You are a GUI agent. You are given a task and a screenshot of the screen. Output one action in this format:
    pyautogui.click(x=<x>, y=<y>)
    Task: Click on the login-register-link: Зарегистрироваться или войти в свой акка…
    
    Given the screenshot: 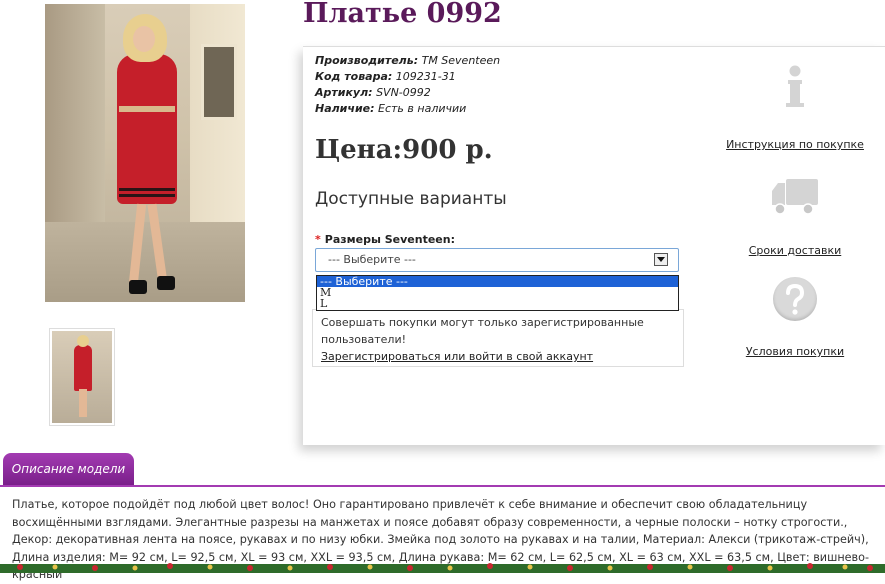 What is the action you would take?
    pyautogui.click(x=457, y=356)
    